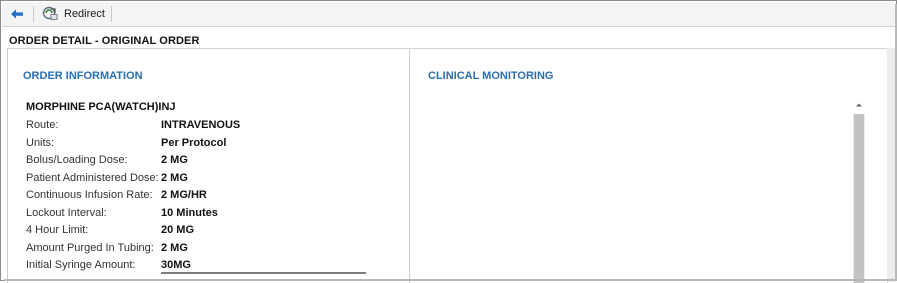 The image size is (897, 283). Describe the element at coordinates (81, 265) in the screenshot. I see `detail-label: Initial Syringe Amount:` at that location.